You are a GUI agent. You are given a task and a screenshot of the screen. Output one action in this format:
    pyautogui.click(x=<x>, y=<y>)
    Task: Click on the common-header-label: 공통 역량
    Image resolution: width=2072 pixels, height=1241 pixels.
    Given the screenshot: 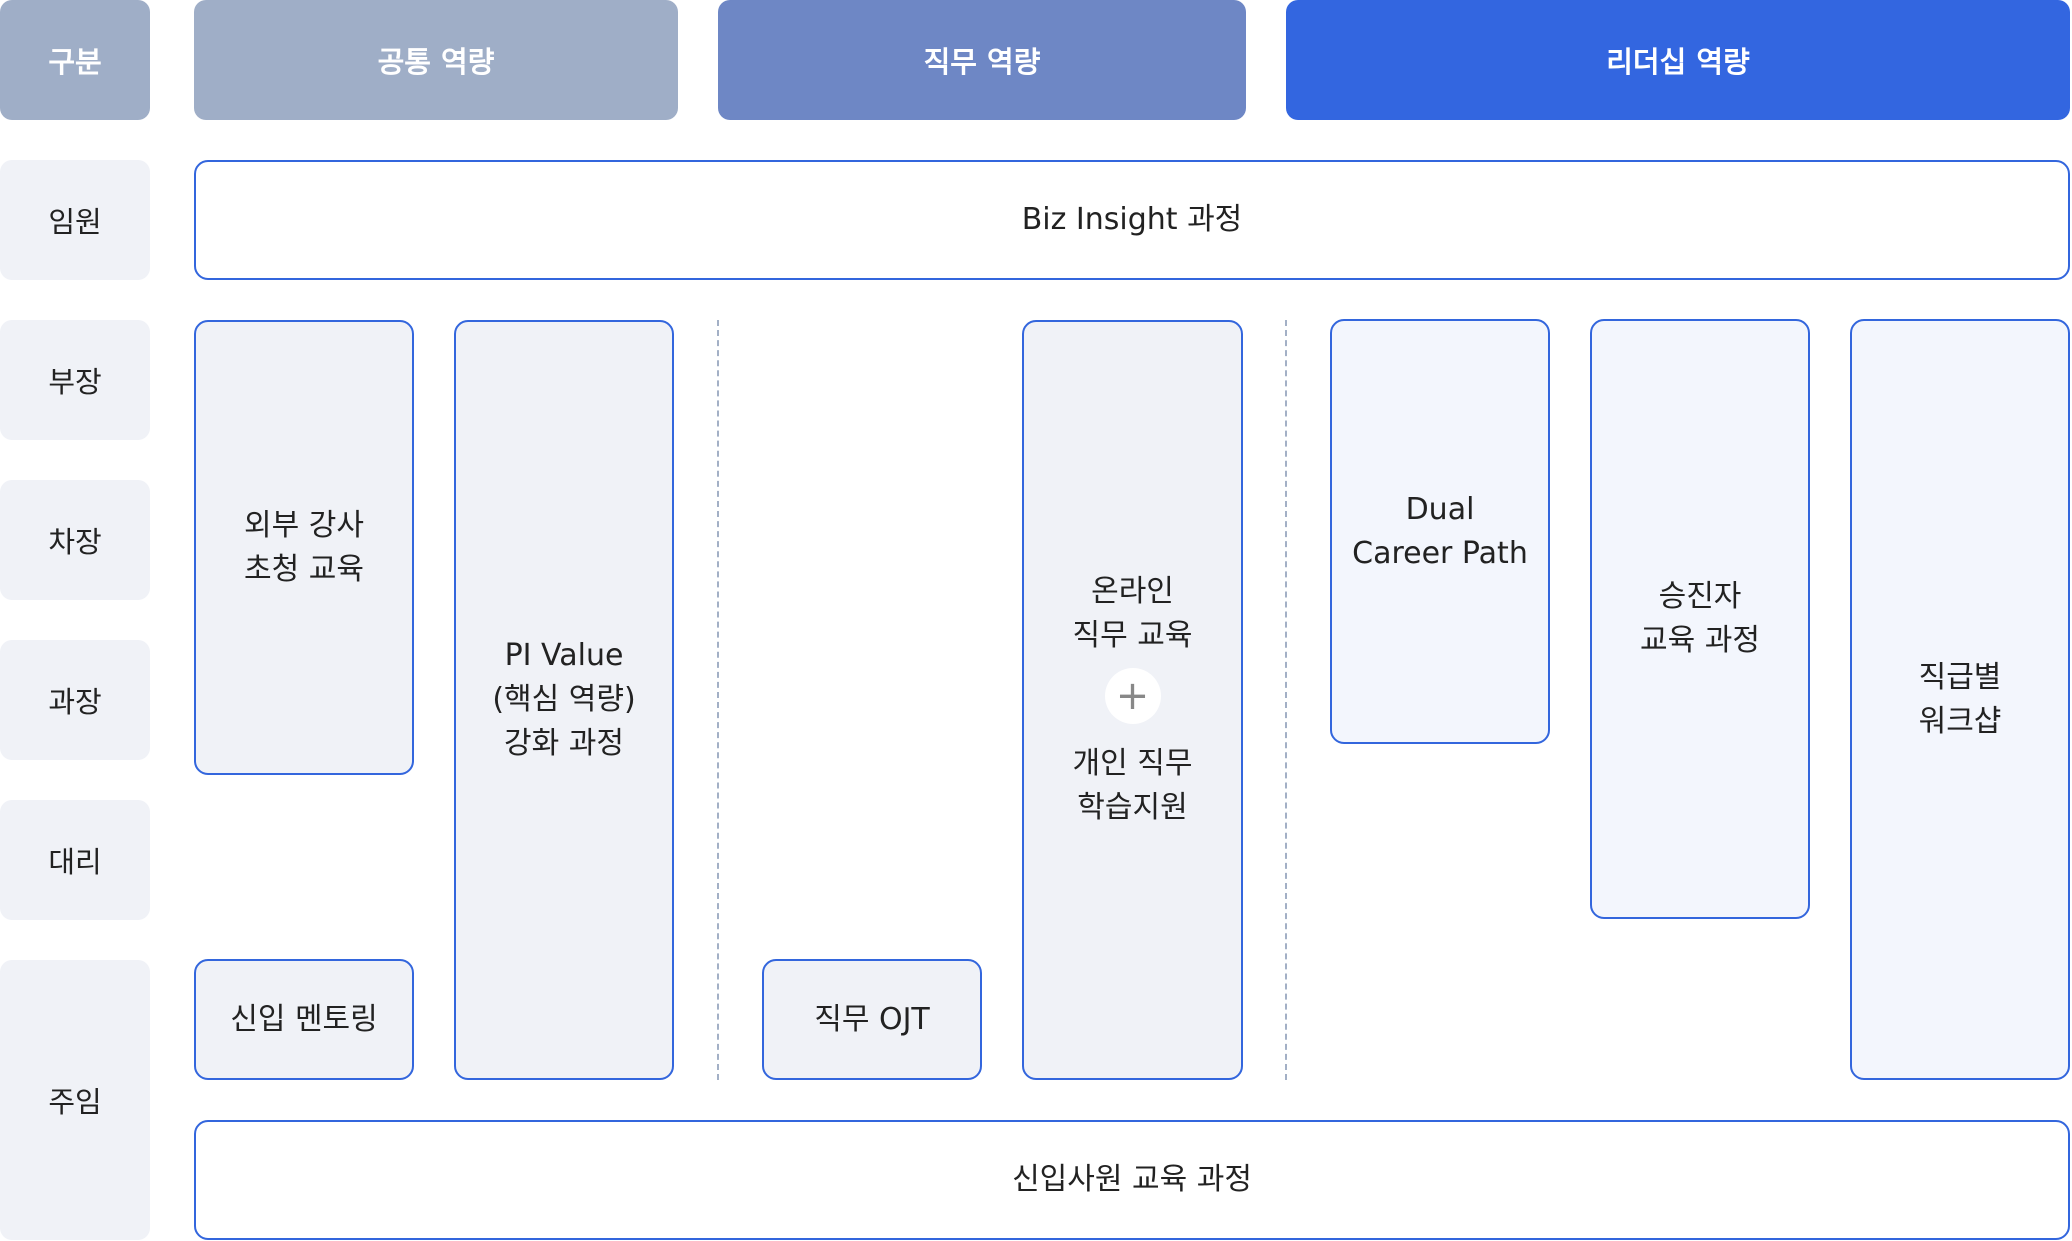 What is the action you would take?
    pyautogui.click(x=436, y=62)
    